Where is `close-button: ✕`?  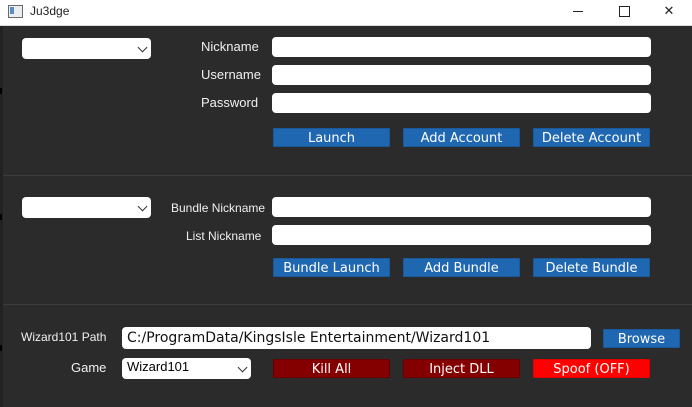
close-button: ✕ is located at coordinates (669, 12).